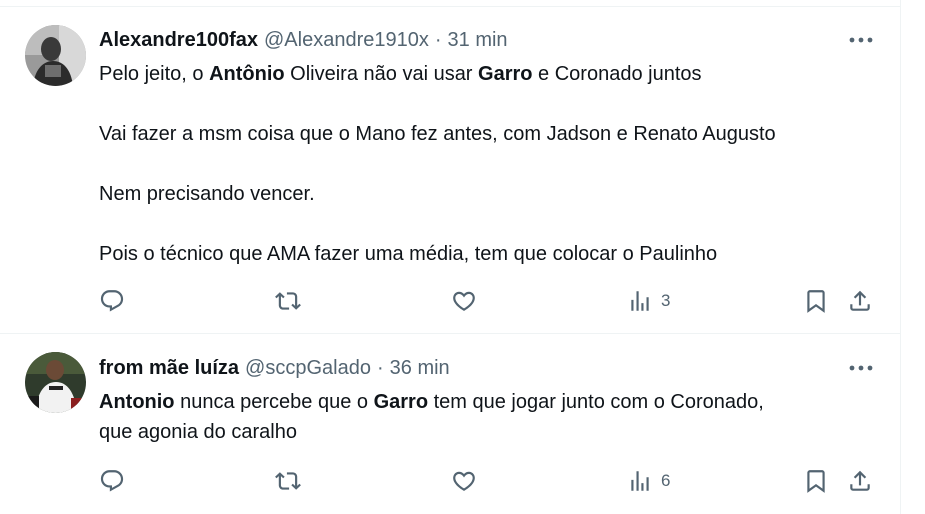 This screenshot has width=925, height=514. I want to click on tweet-actions: 6, so click(489, 481).